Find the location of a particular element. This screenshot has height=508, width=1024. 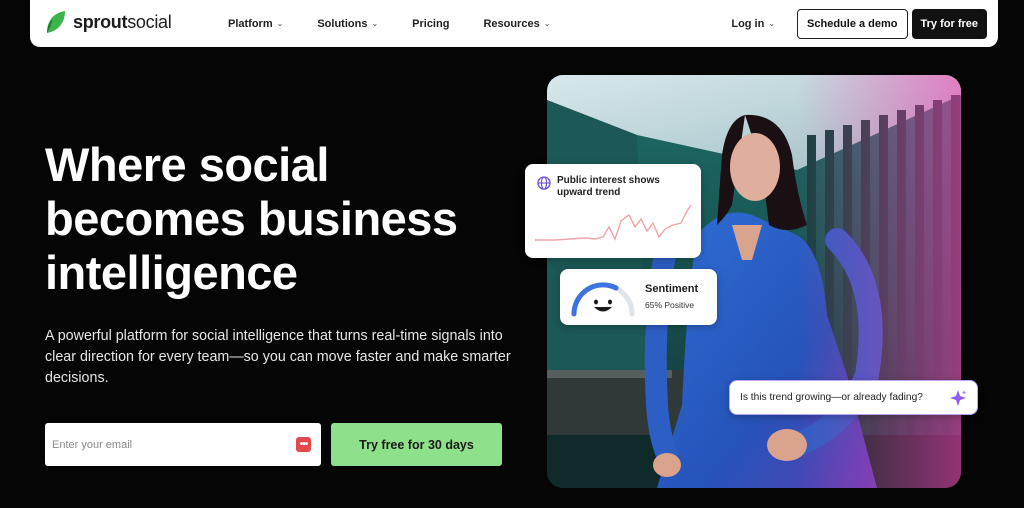

trend-card-text: Public interest shows upward trend is located at coordinates (608, 186).